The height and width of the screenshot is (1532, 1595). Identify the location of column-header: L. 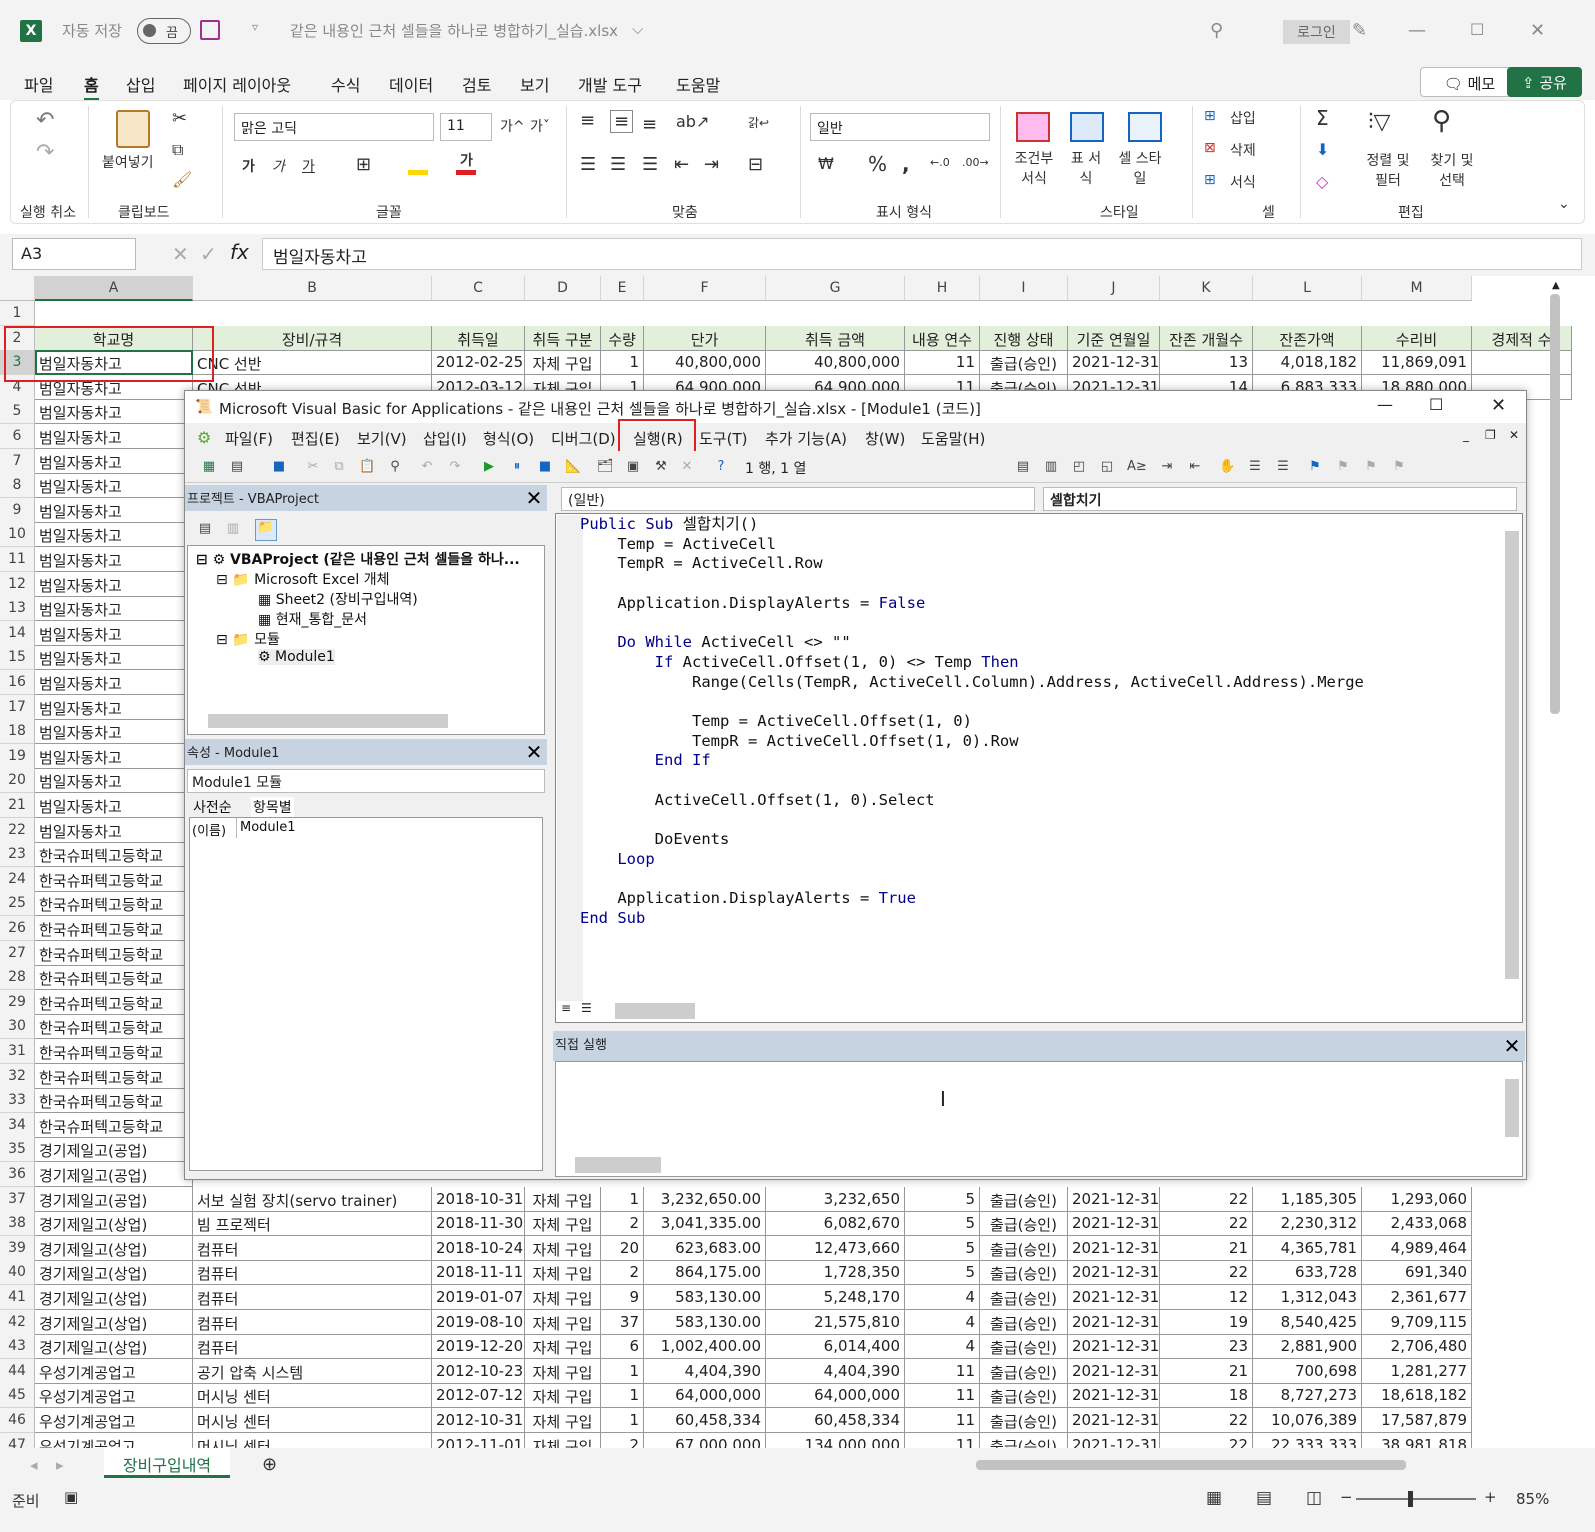
(1307, 288).